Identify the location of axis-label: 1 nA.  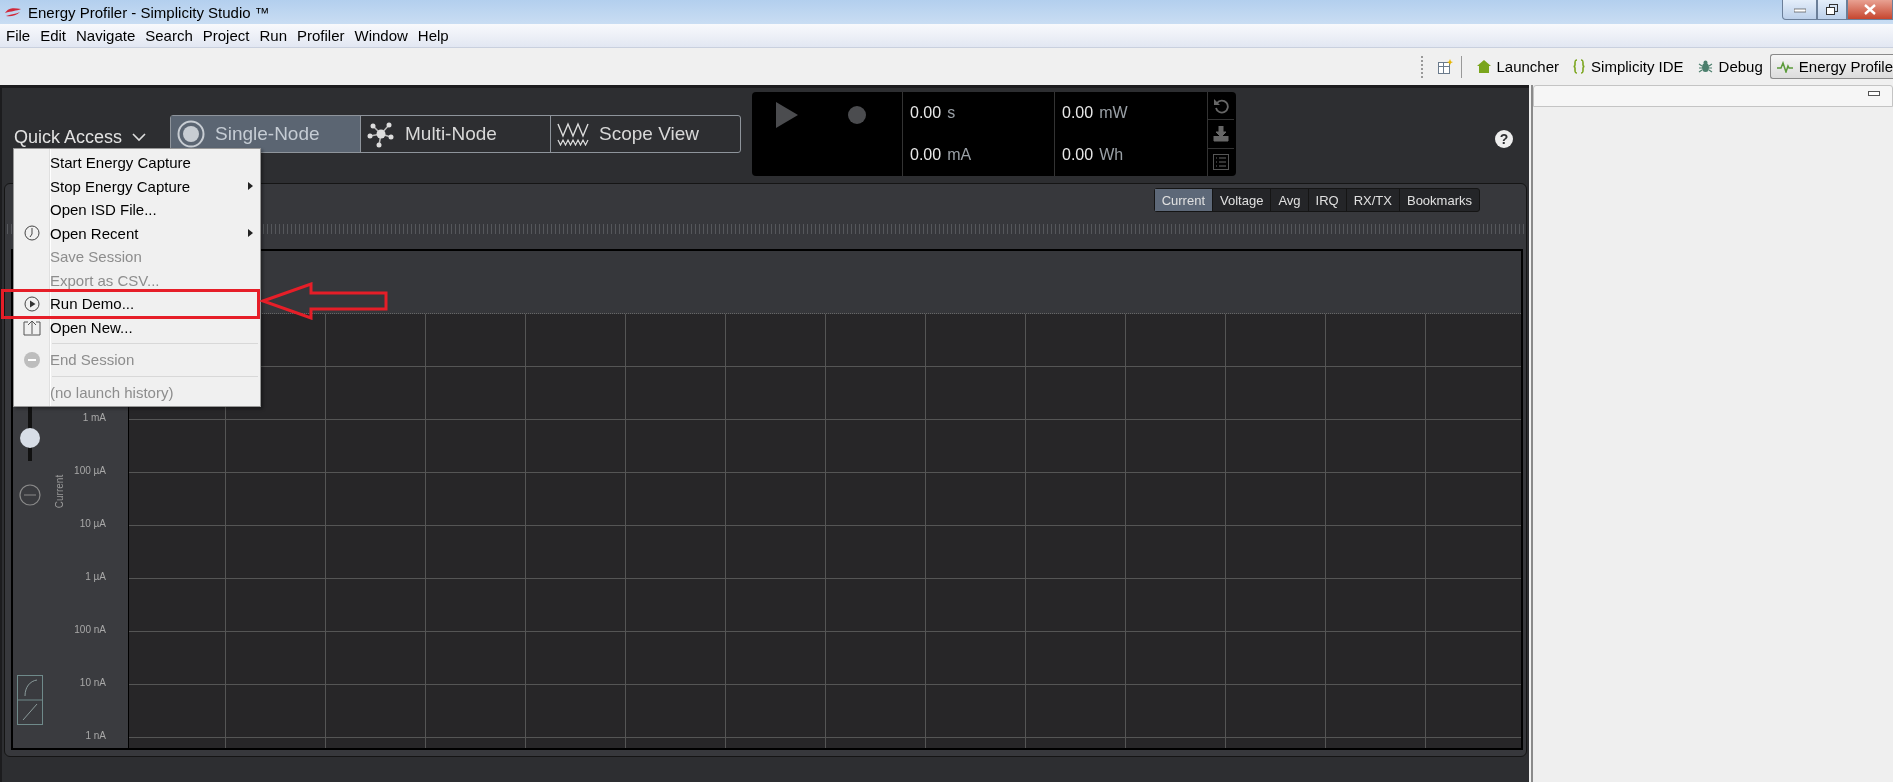
(95, 736).